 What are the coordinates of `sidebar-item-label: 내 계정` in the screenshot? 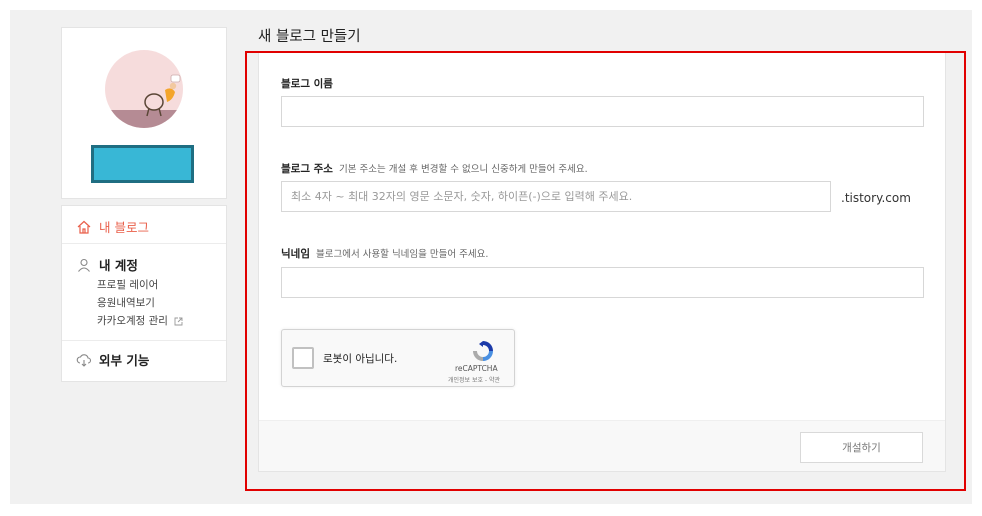 It's located at (118, 265).